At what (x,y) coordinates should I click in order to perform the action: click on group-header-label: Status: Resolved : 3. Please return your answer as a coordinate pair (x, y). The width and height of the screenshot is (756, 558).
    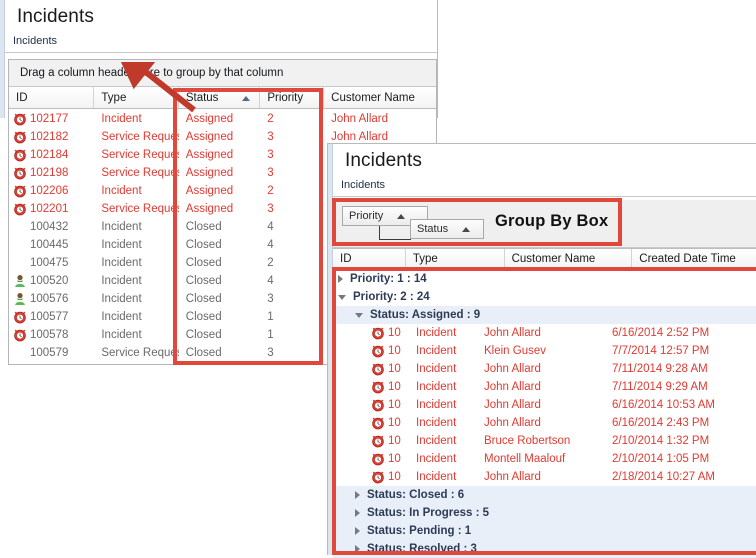
    Looking at the image, I should click on (422, 549).